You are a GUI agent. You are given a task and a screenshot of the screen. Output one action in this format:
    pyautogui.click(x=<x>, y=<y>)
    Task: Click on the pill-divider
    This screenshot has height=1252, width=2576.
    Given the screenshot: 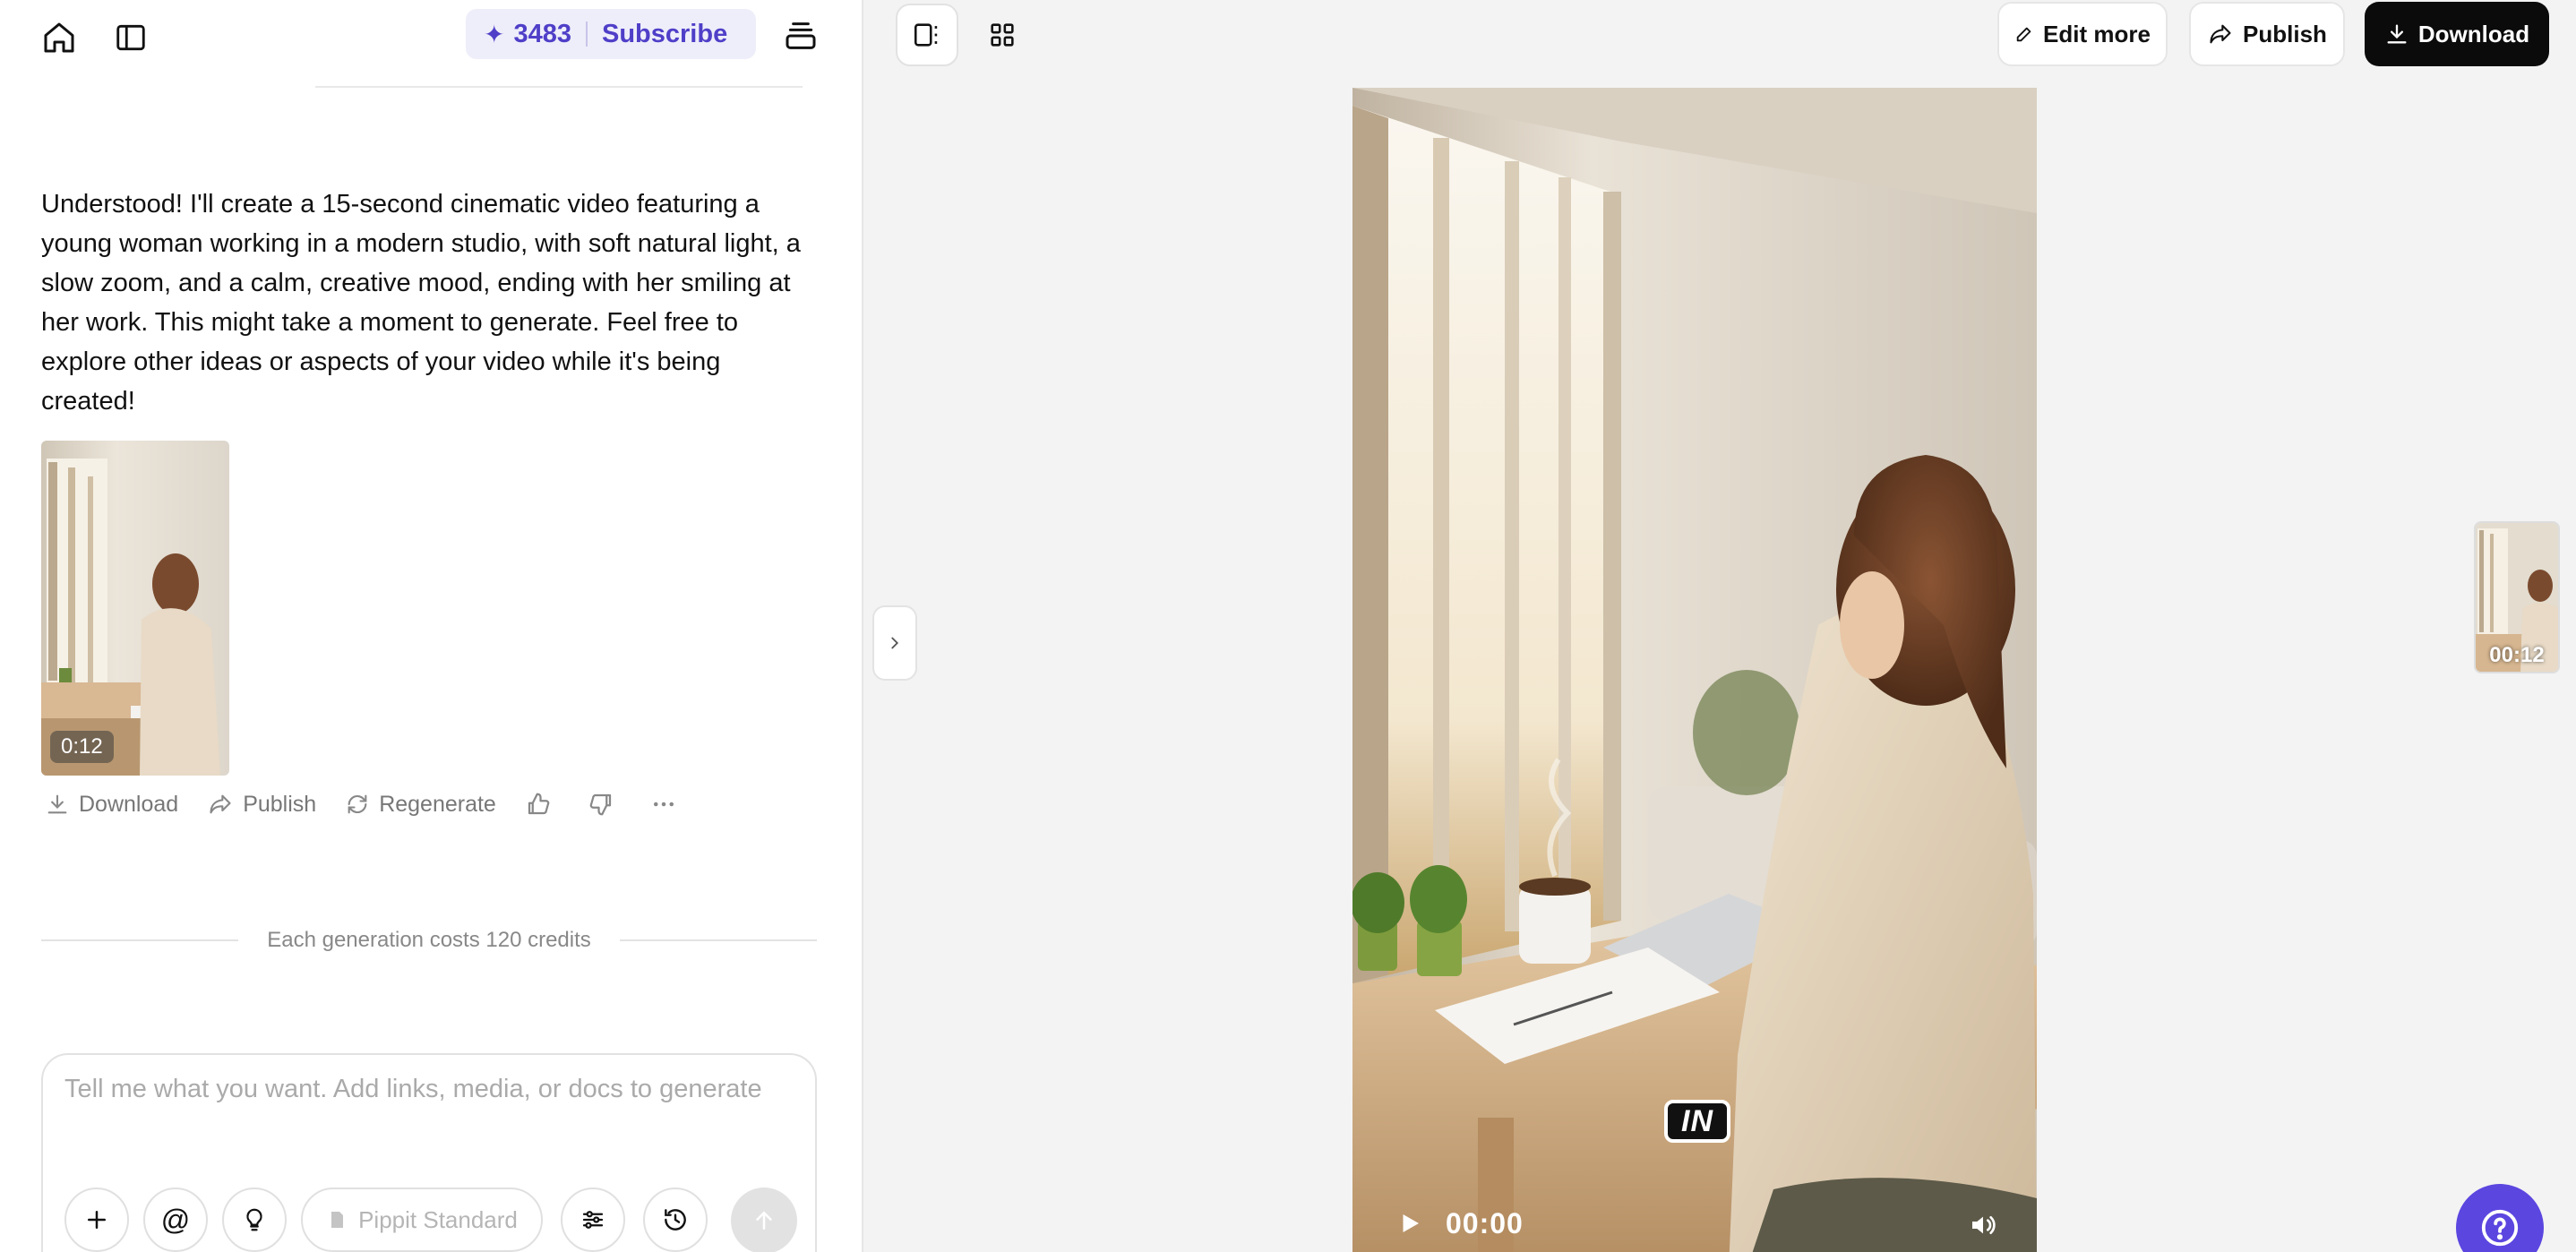 What is the action you would take?
    pyautogui.click(x=586, y=34)
    